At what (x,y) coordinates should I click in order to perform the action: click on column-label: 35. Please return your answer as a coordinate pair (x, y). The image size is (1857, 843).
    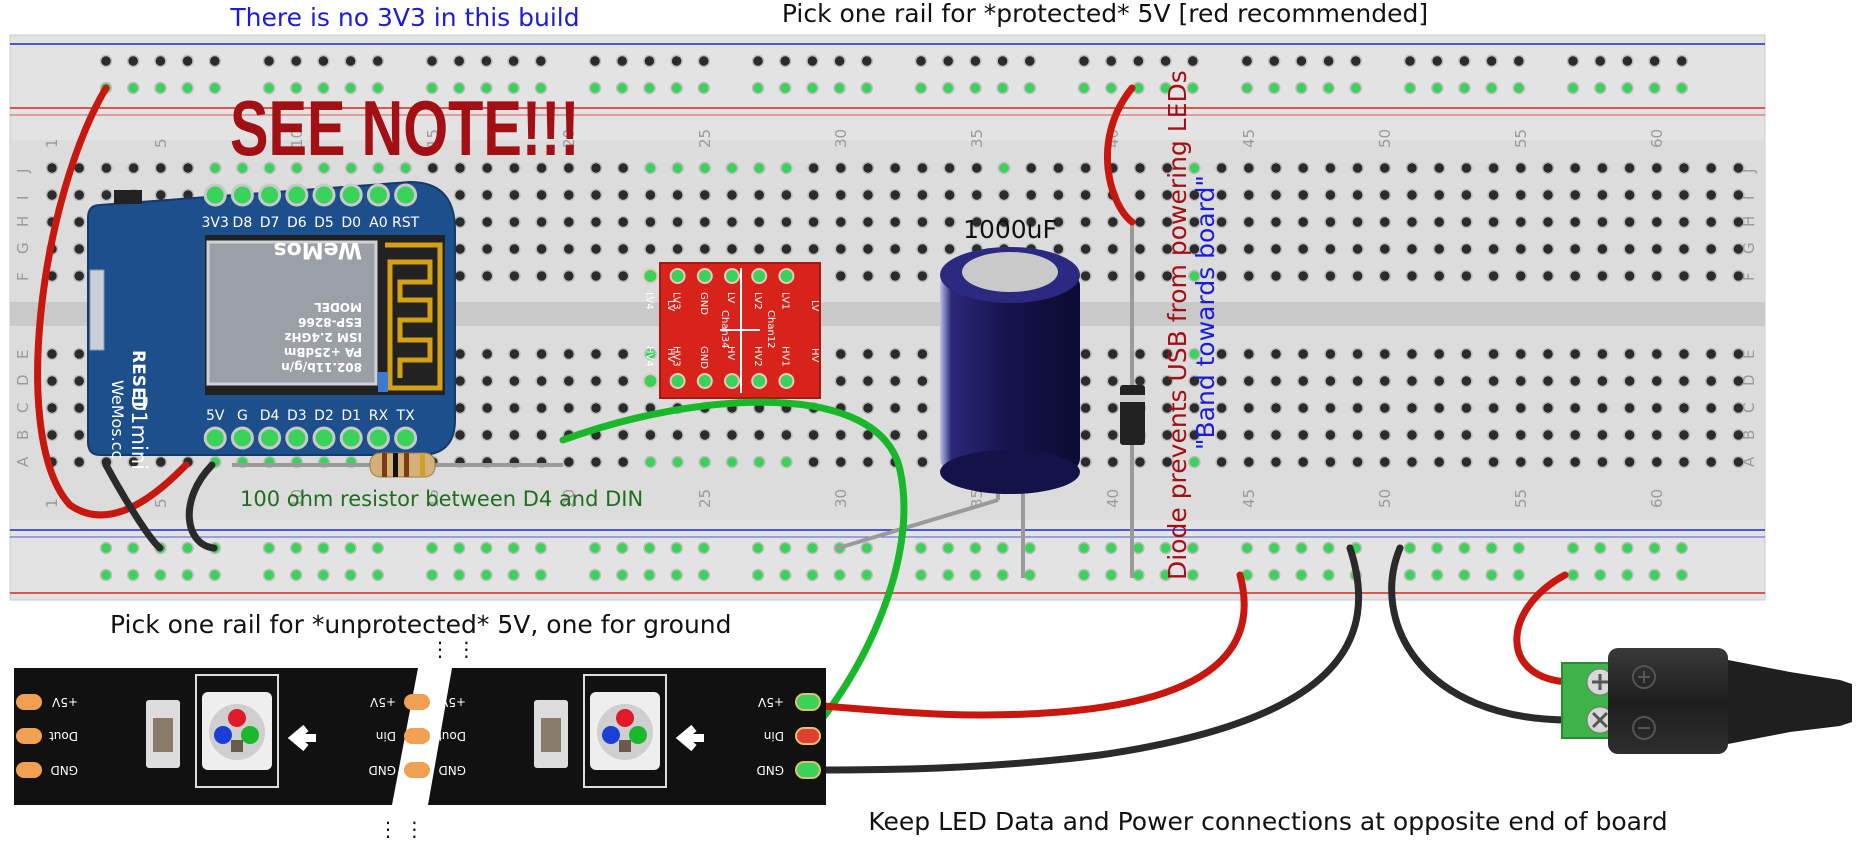
    Looking at the image, I should click on (977, 138).